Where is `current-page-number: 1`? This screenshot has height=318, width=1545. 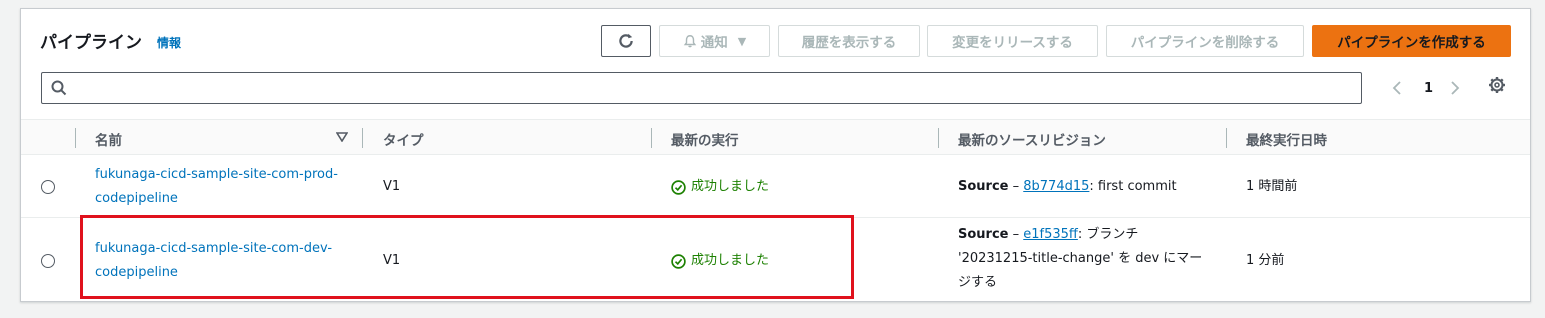 current-page-number: 1 is located at coordinates (1428, 88).